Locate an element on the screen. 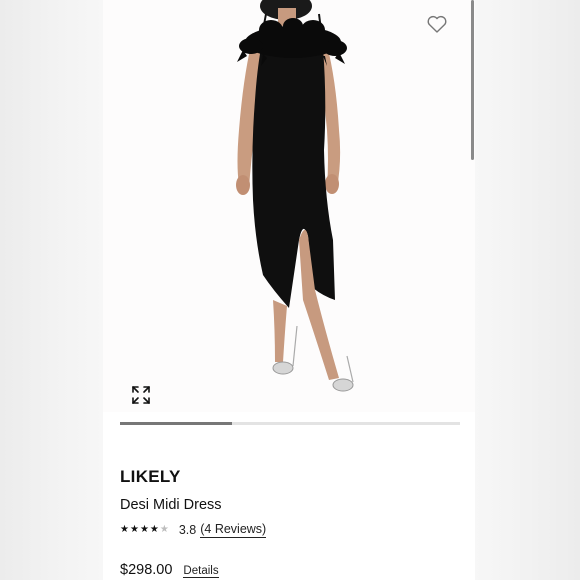 Image resolution: width=580 pixels, height=580 pixels. dress-model-photo is located at coordinates (295, 196).